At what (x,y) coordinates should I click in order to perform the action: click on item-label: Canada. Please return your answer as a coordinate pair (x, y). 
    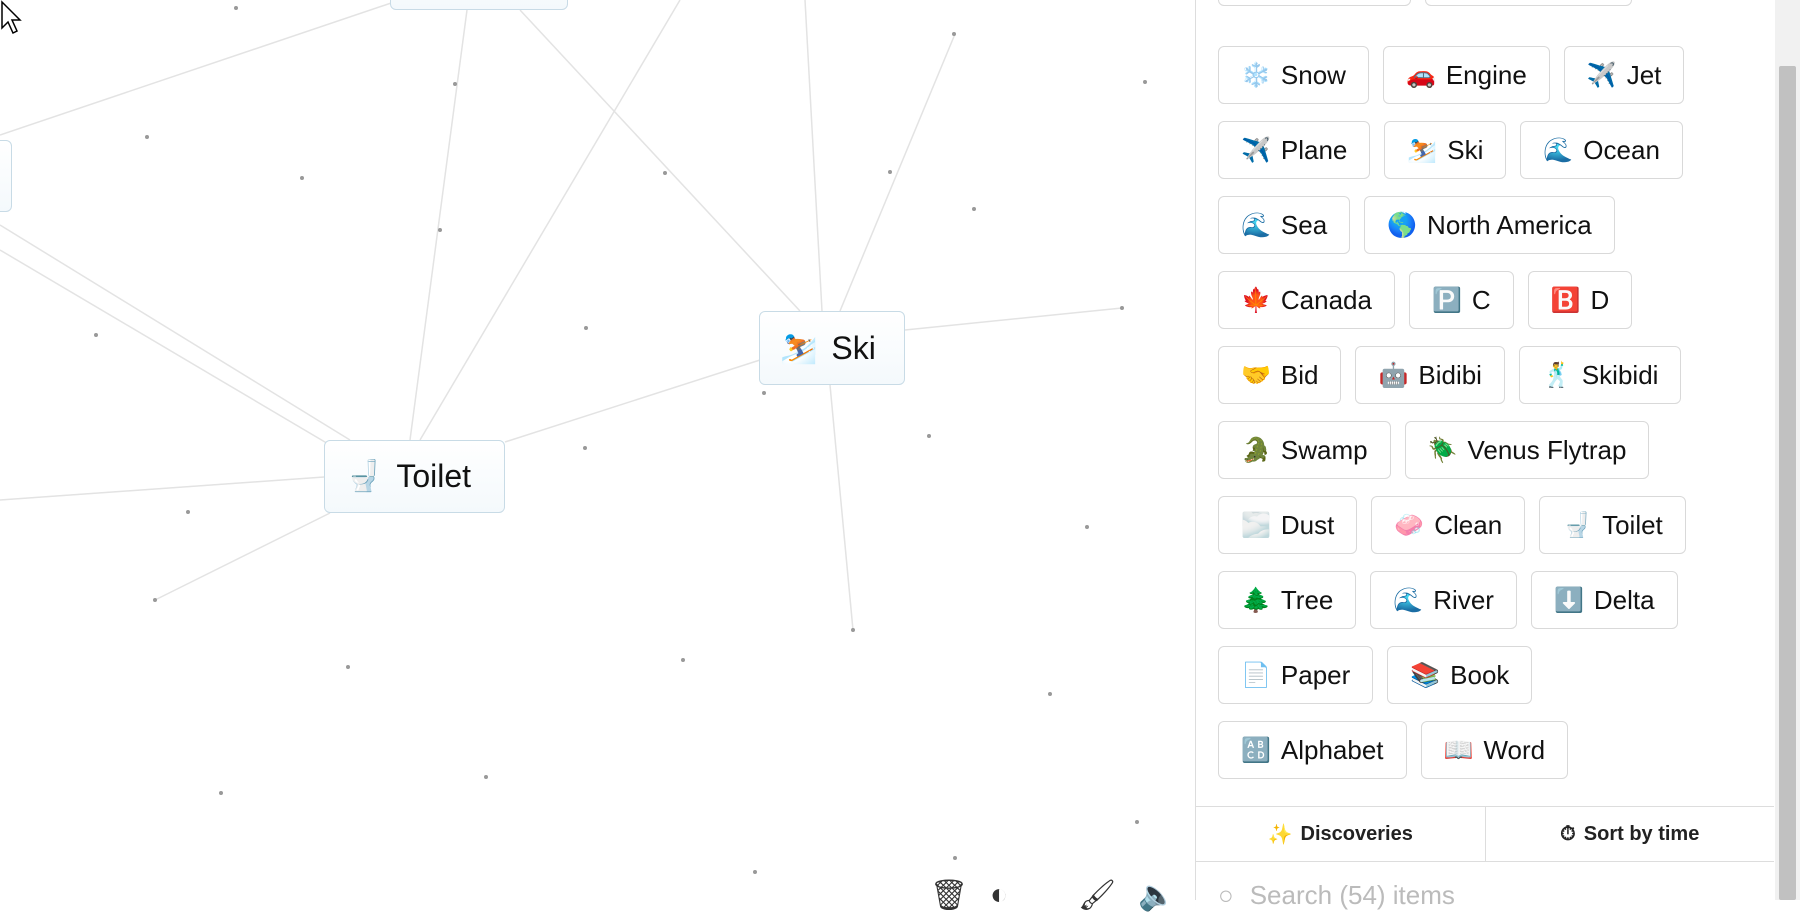
    Looking at the image, I should click on (1326, 299).